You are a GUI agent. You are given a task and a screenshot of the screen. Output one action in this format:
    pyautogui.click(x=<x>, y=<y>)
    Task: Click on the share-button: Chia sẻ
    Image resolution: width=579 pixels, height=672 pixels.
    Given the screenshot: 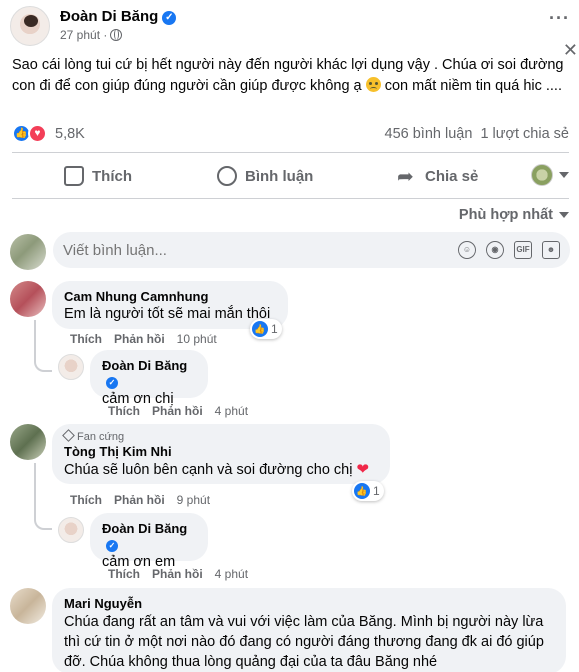 What is the action you would take?
    pyautogui.click(x=437, y=176)
    